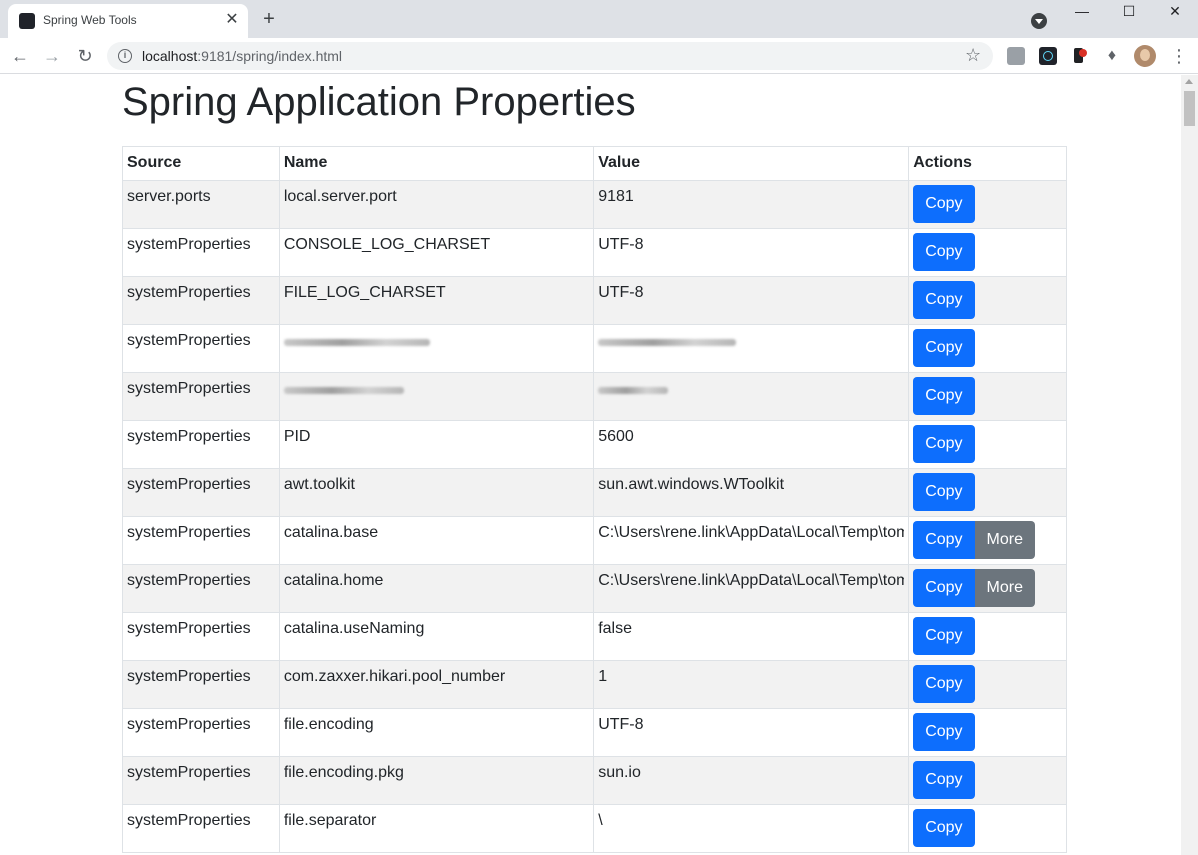  Describe the element at coordinates (27, 21) in the screenshot. I see `react-favicon` at that location.